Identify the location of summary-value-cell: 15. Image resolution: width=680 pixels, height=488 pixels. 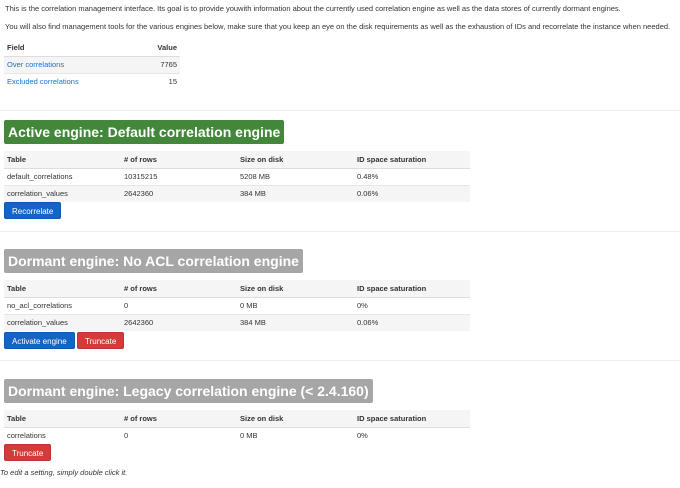
(158, 81).